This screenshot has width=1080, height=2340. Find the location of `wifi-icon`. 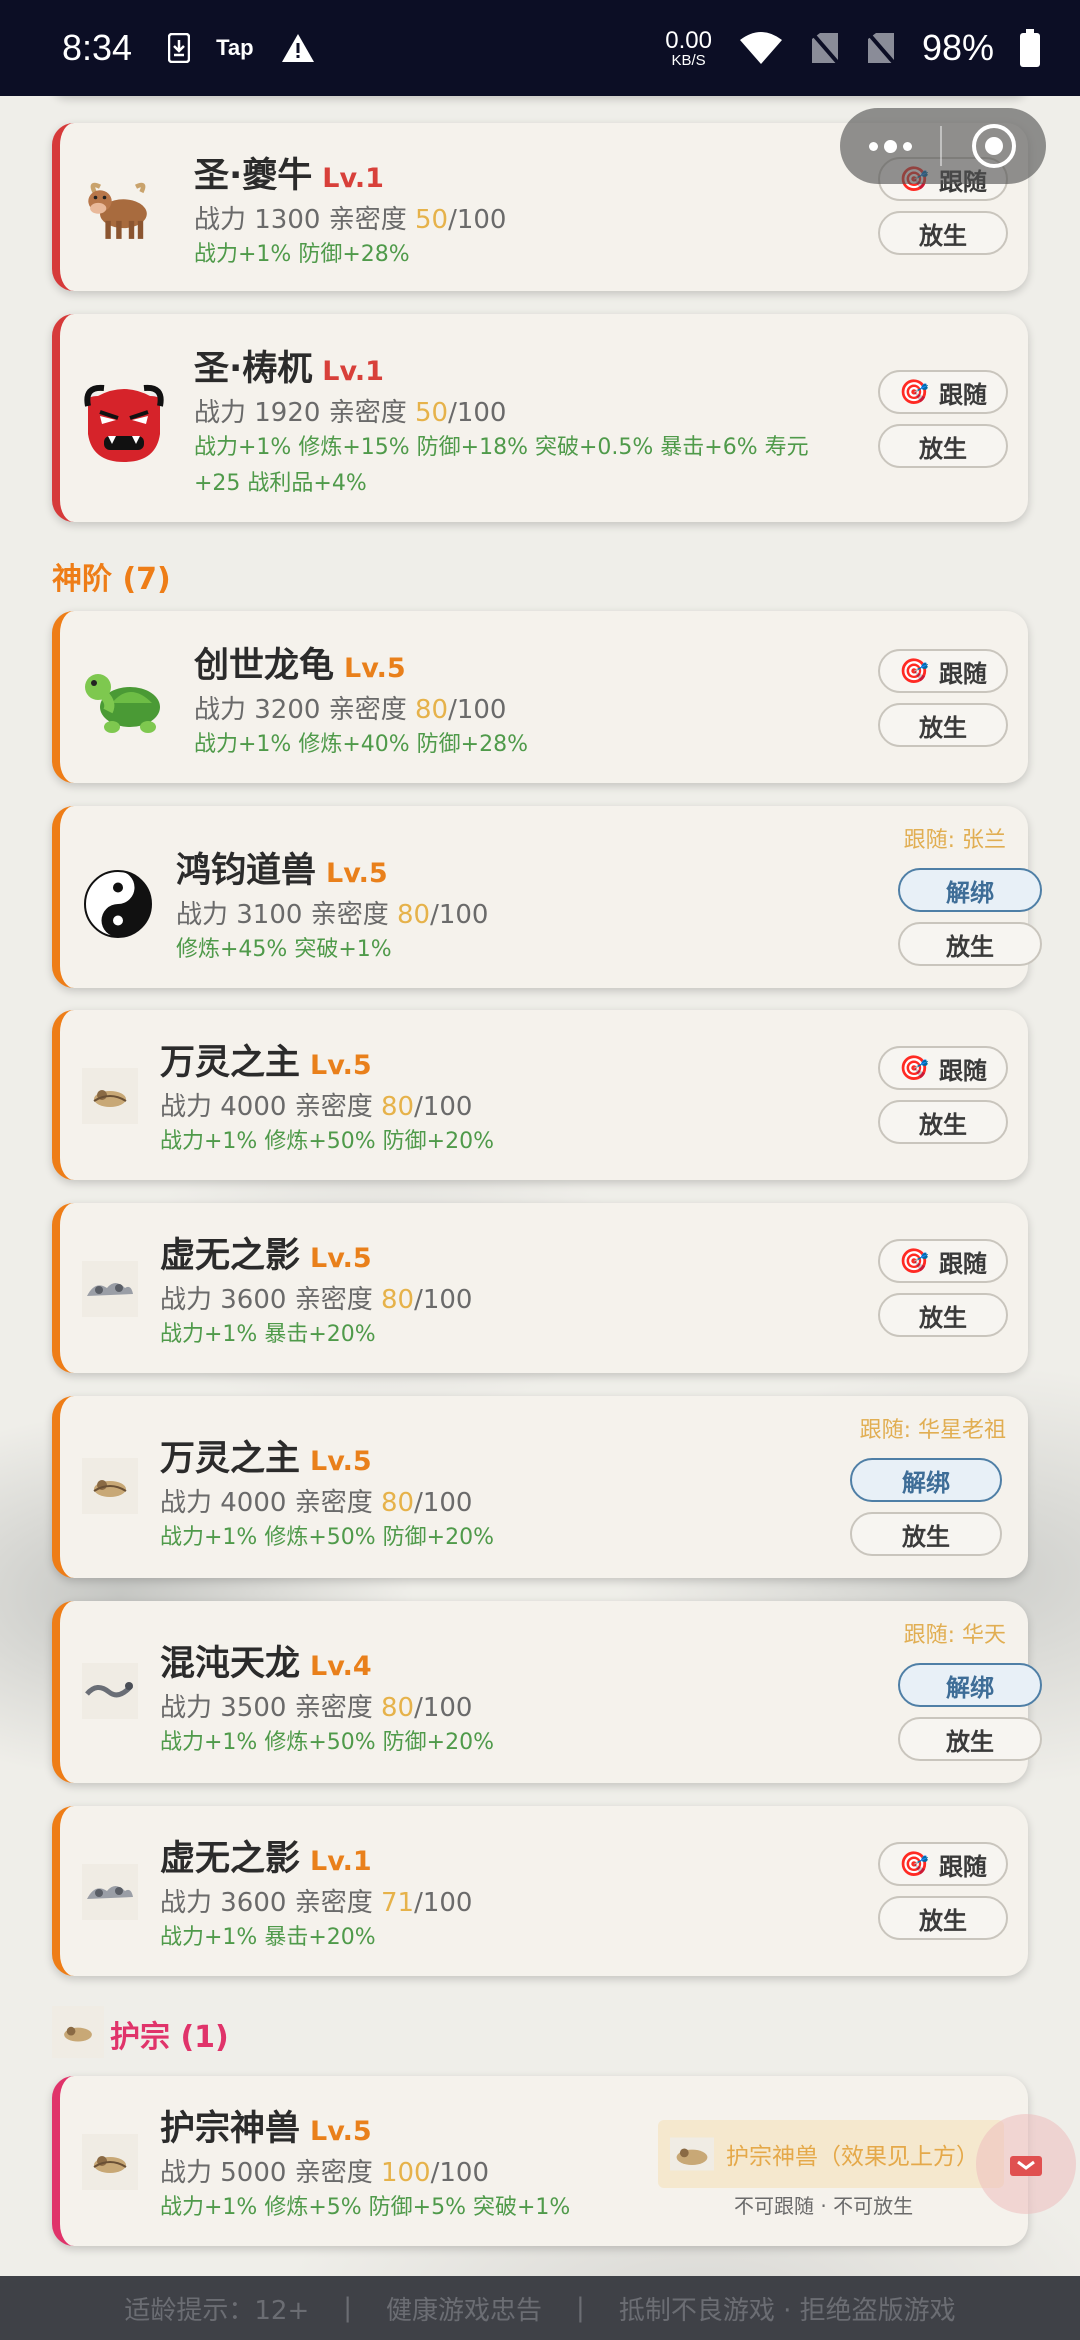

wifi-icon is located at coordinates (760, 48).